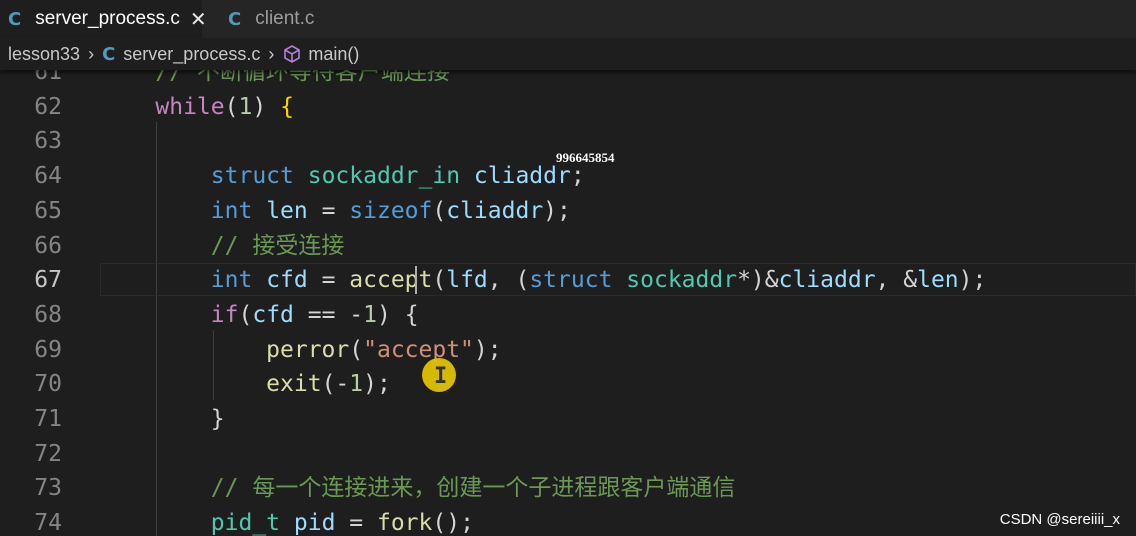 The width and height of the screenshot is (1136, 536). What do you see at coordinates (48, 176) in the screenshot?
I see `line-number: 64` at bounding box center [48, 176].